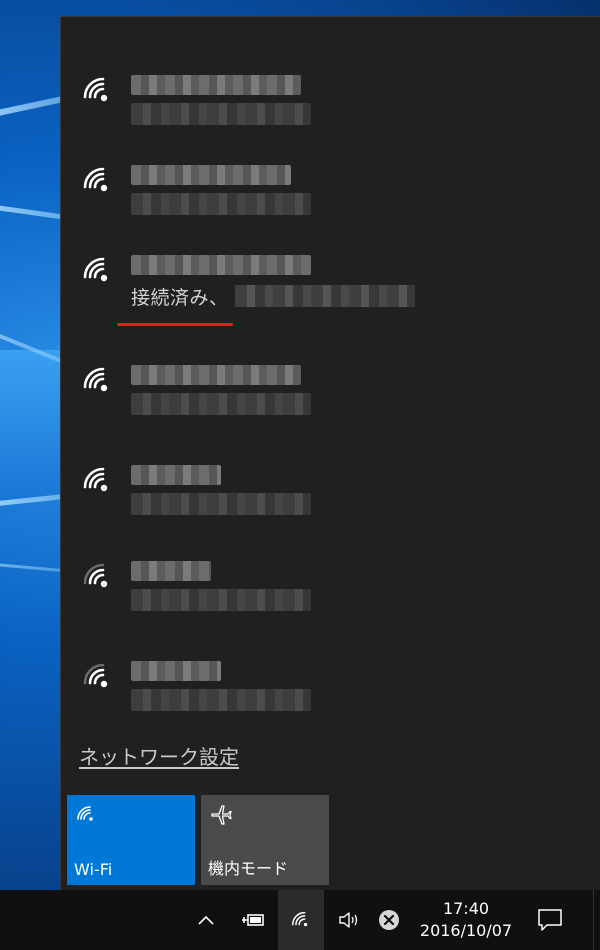 The width and height of the screenshot is (600, 950). What do you see at coordinates (466, 930) in the screenshot?
I see `clock-date: 2016/10/07` at bounding box center [466, 930].